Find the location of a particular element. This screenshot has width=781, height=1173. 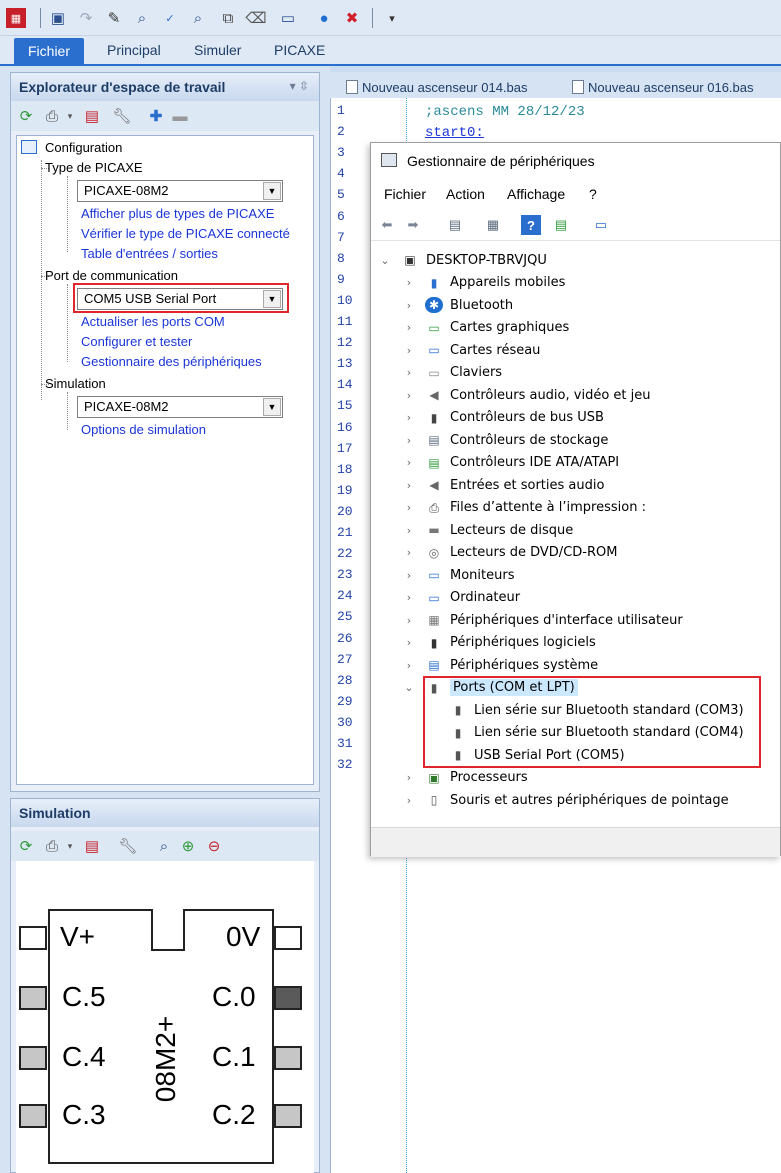

link-refresh-com-ports: Actualiser les ports COM is located at coordinates (153, 321).